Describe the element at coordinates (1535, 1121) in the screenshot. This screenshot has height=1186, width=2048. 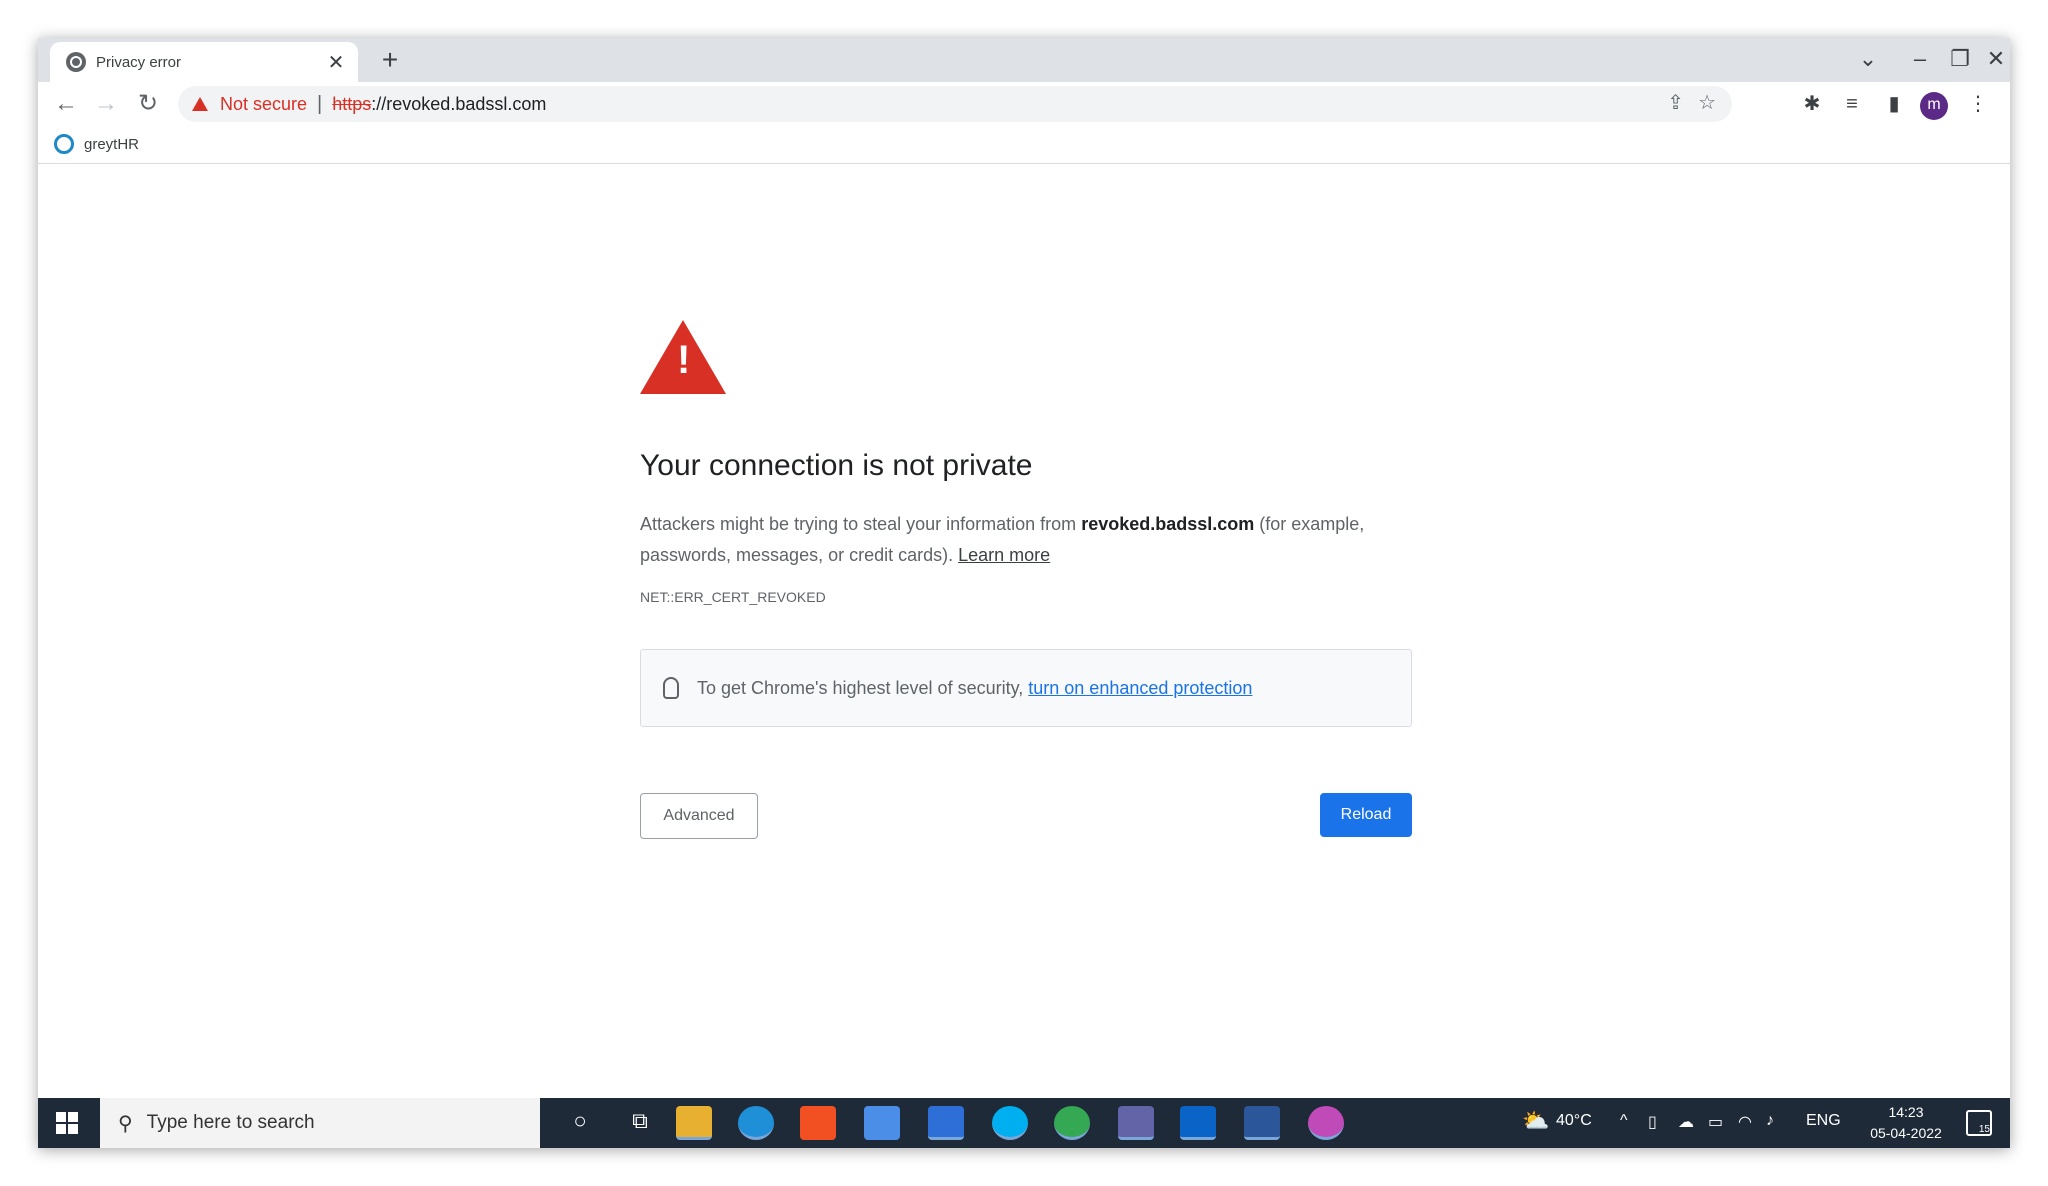
I see `weather-icon: ⛅` at that location.